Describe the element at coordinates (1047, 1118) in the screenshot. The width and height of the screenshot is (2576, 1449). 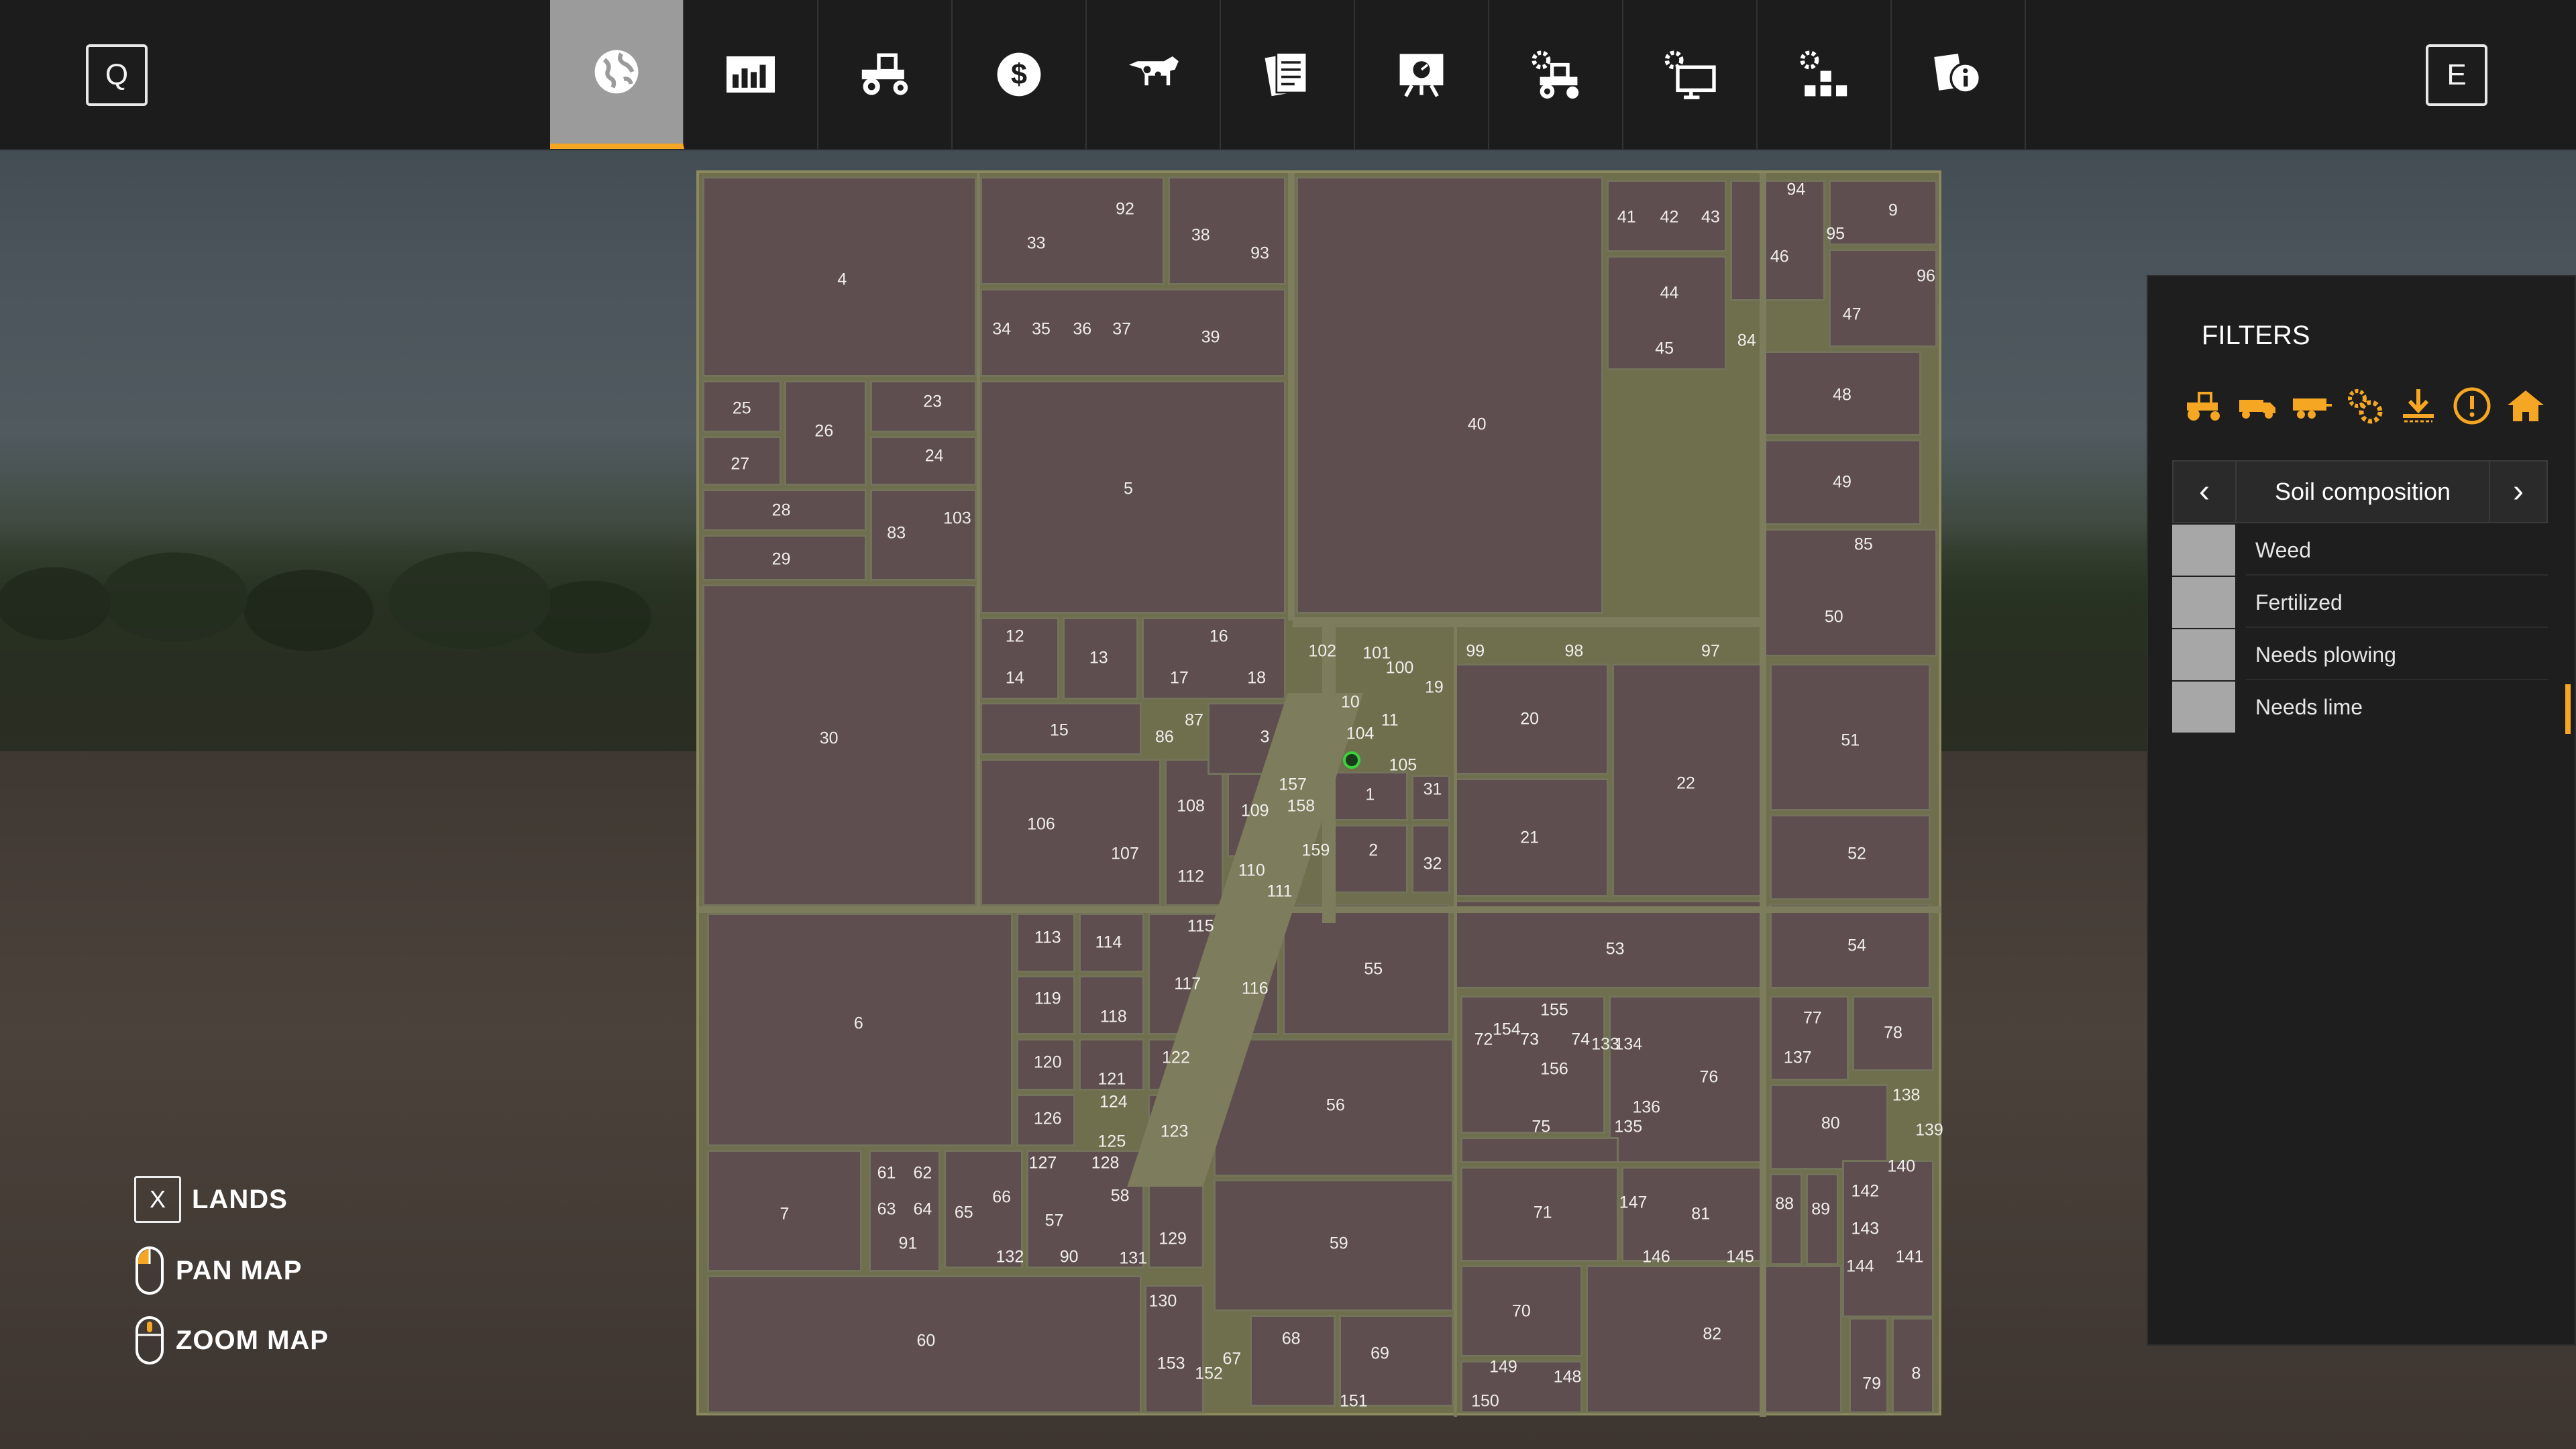
I see `field-number-label: 126` at that location.